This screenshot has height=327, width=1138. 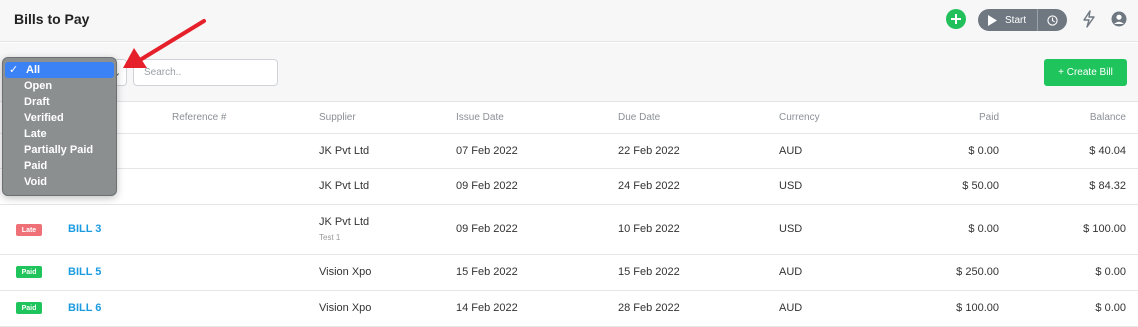 What do you see at coordinates (977, 308) in the screenshot?
I see `paid-cell: $ 100.00` at bounding box center [977, 308].